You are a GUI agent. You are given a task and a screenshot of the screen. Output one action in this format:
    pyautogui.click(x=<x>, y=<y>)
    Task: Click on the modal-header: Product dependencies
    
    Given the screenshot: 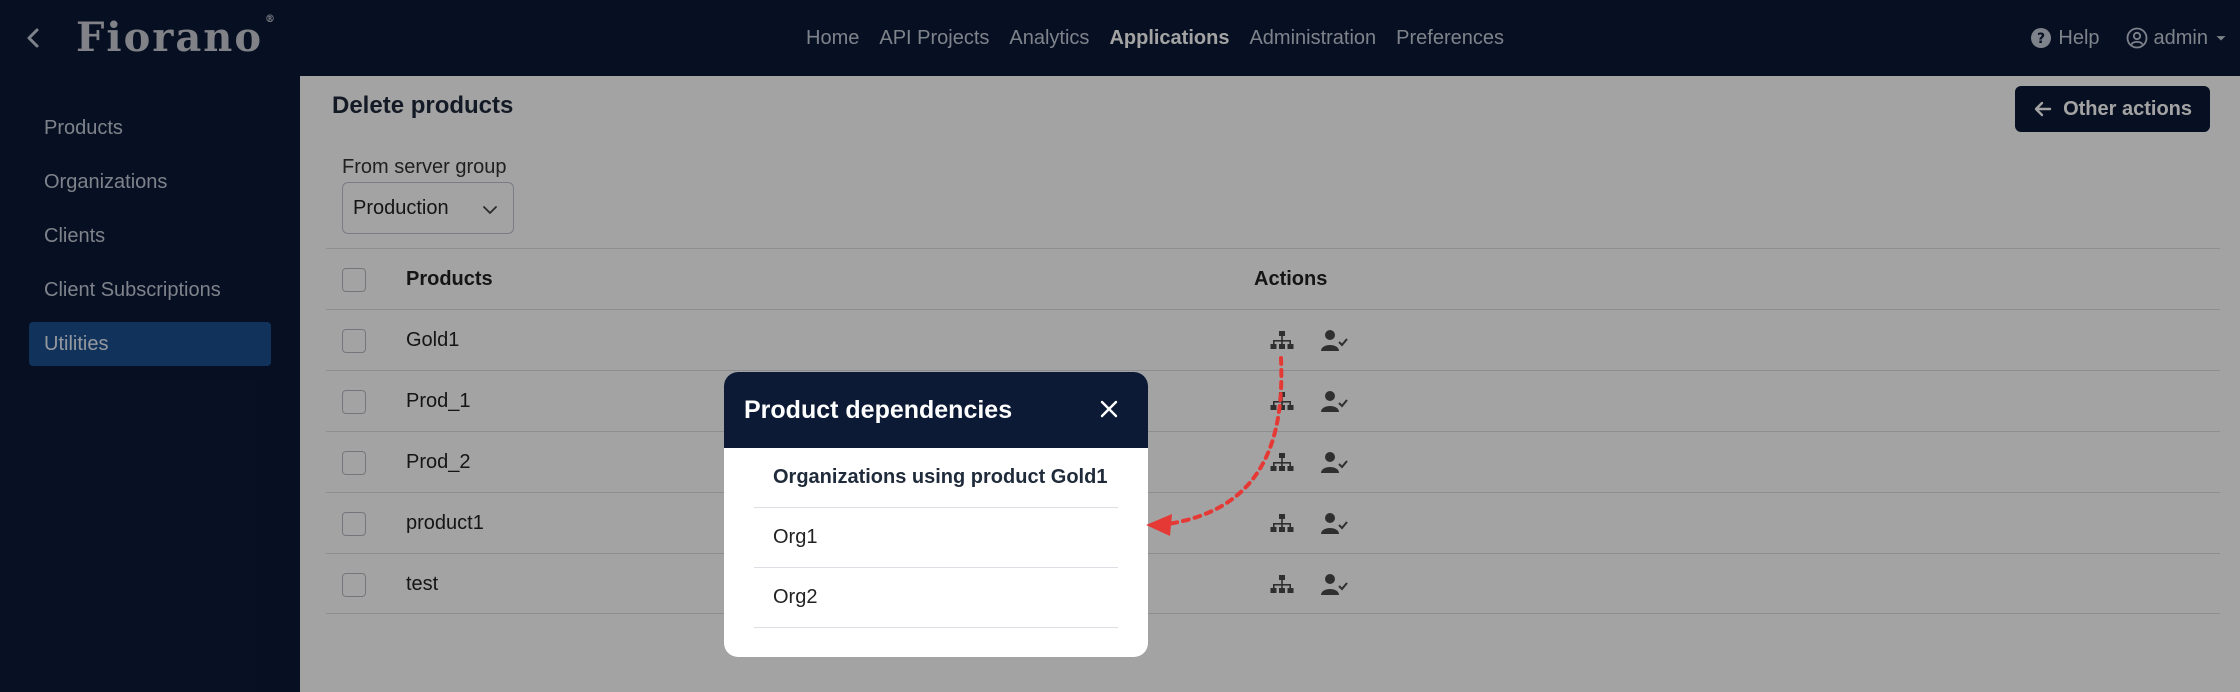 What is the action you would take?
    pyautogui.click(x=936, y=410)
    